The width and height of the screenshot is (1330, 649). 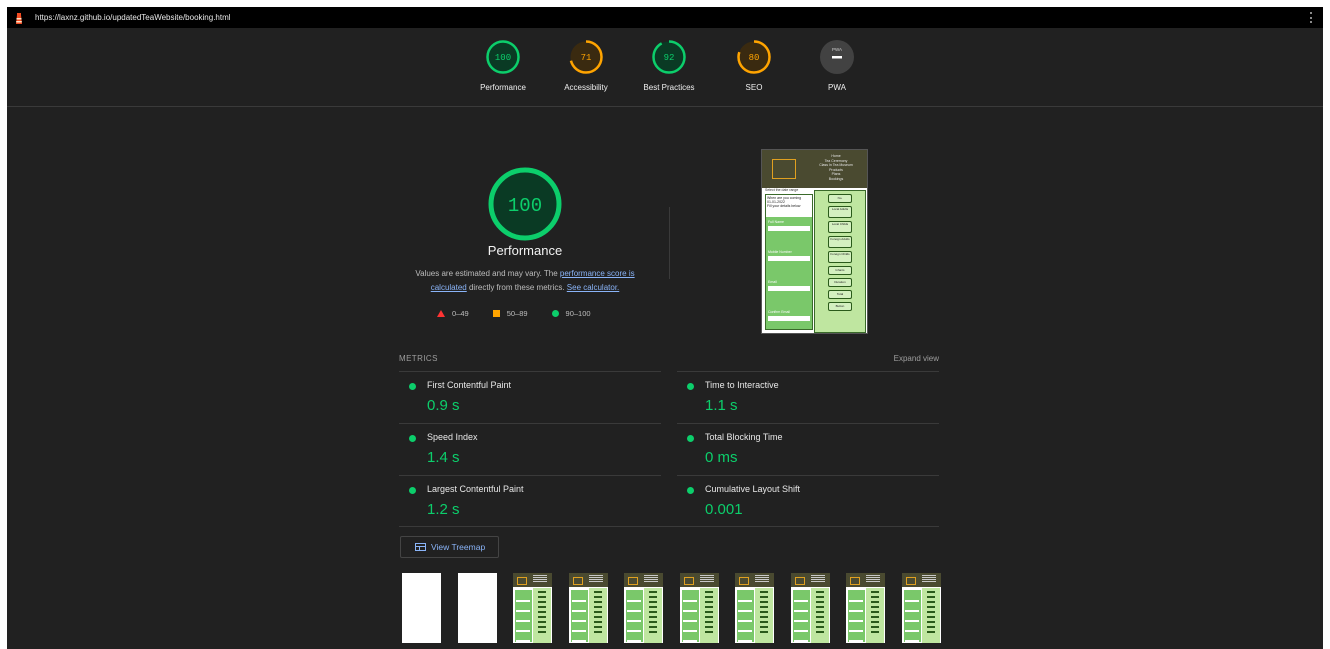 I want to click on metric-first-contentful-paint: First Contentful Paint 0.9 s, so click(x=530, y=397).